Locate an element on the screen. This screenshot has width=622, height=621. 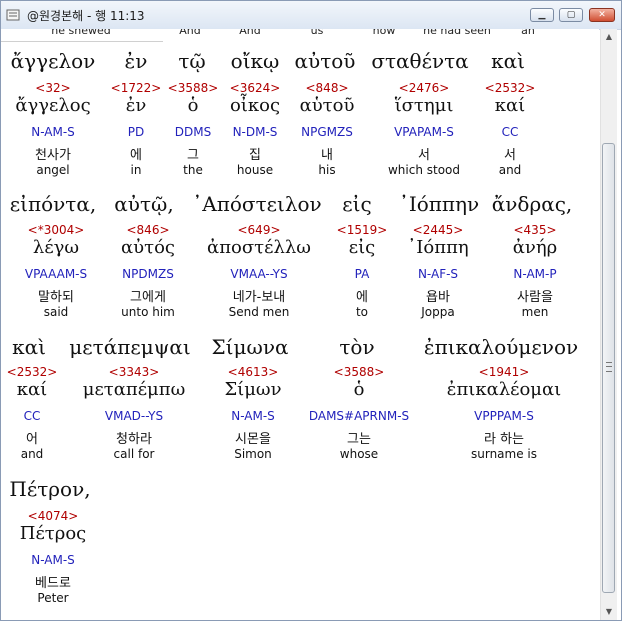
greek-word: εἰς is located at coordinates (356, 204).